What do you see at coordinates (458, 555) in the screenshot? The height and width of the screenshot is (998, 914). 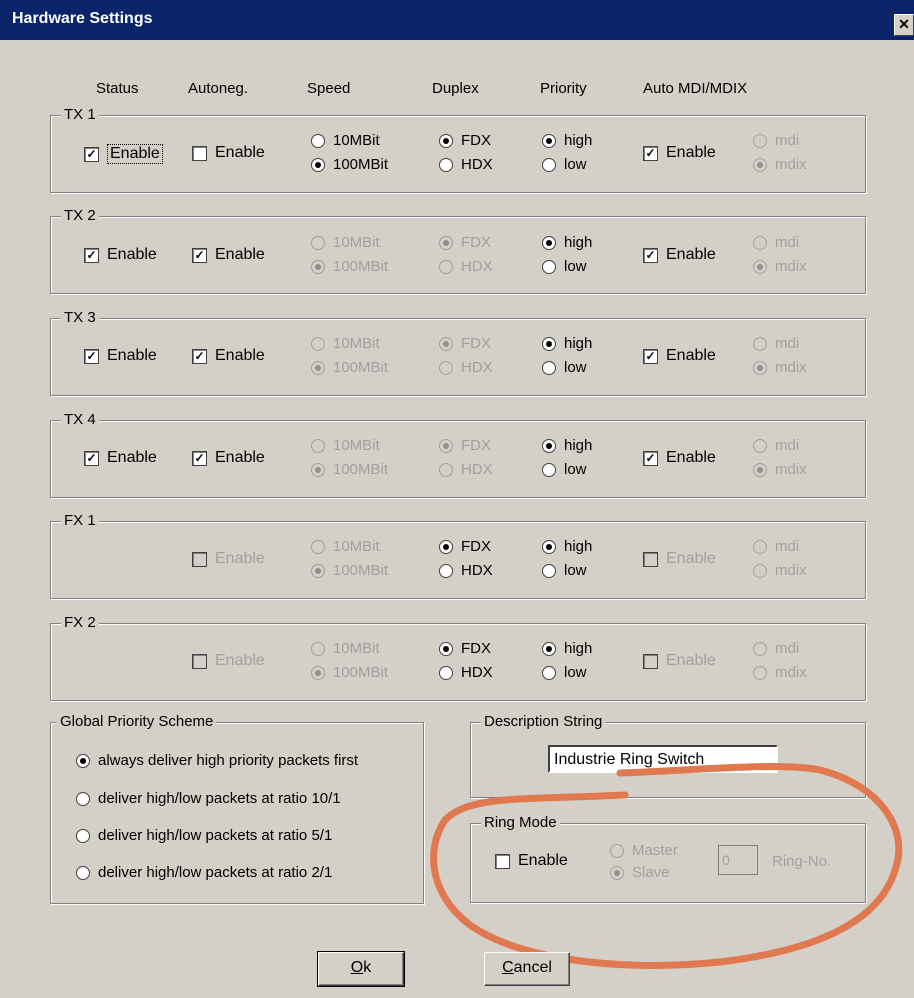 I see `port-group-fx1: FX 1` at bounding box center [458, 555].